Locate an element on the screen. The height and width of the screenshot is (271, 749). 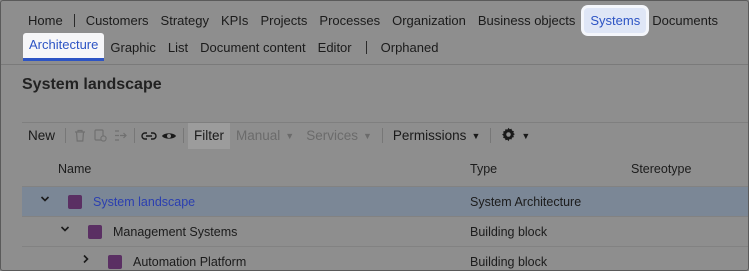
settings-dropdown: ▼ is located at coordinates (515, 136).